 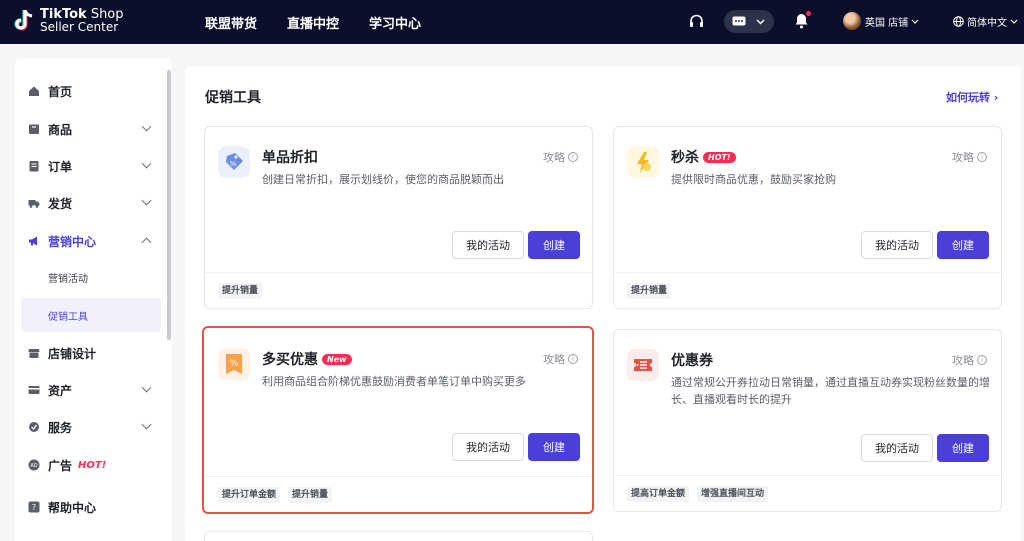 I want to click on globe-icon, so click(x=958, y=21).